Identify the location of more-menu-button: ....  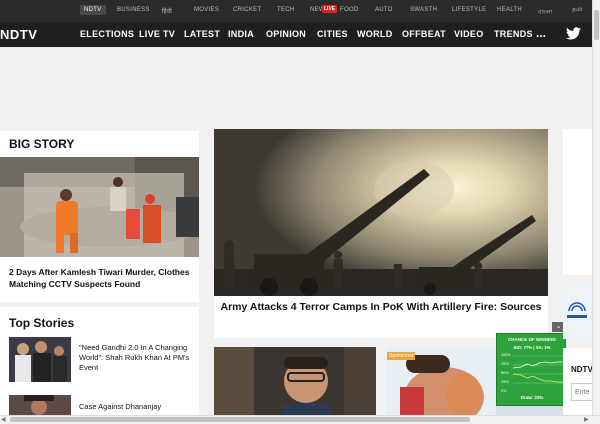
(541, 33).